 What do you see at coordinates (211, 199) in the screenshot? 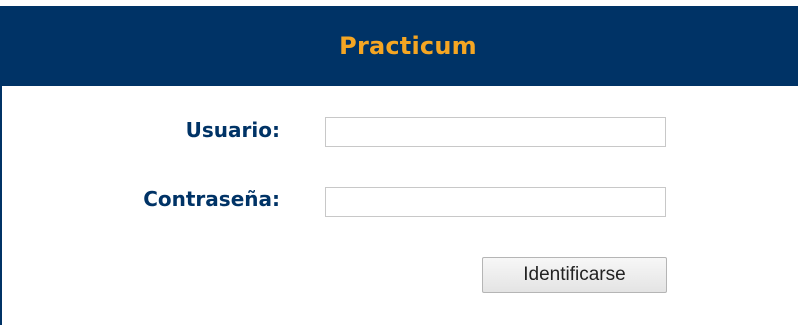
I see `password-label: Contraseña:` at bounding box center [211, 199].